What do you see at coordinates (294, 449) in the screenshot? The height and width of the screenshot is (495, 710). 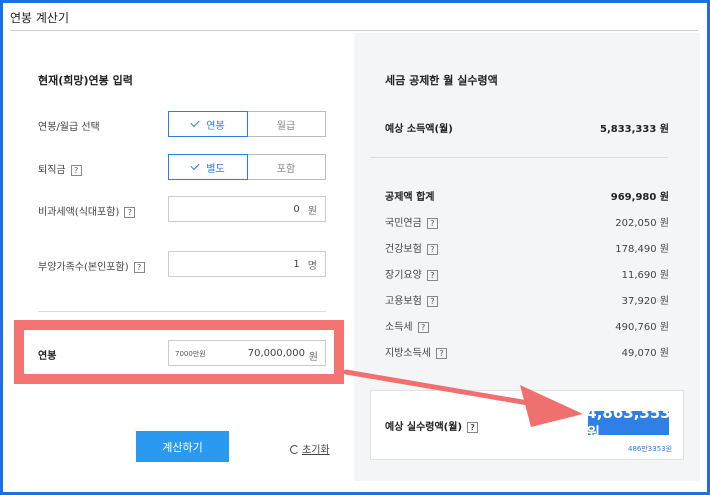 I see `refresh-icon` at bounding box center [294, 449].